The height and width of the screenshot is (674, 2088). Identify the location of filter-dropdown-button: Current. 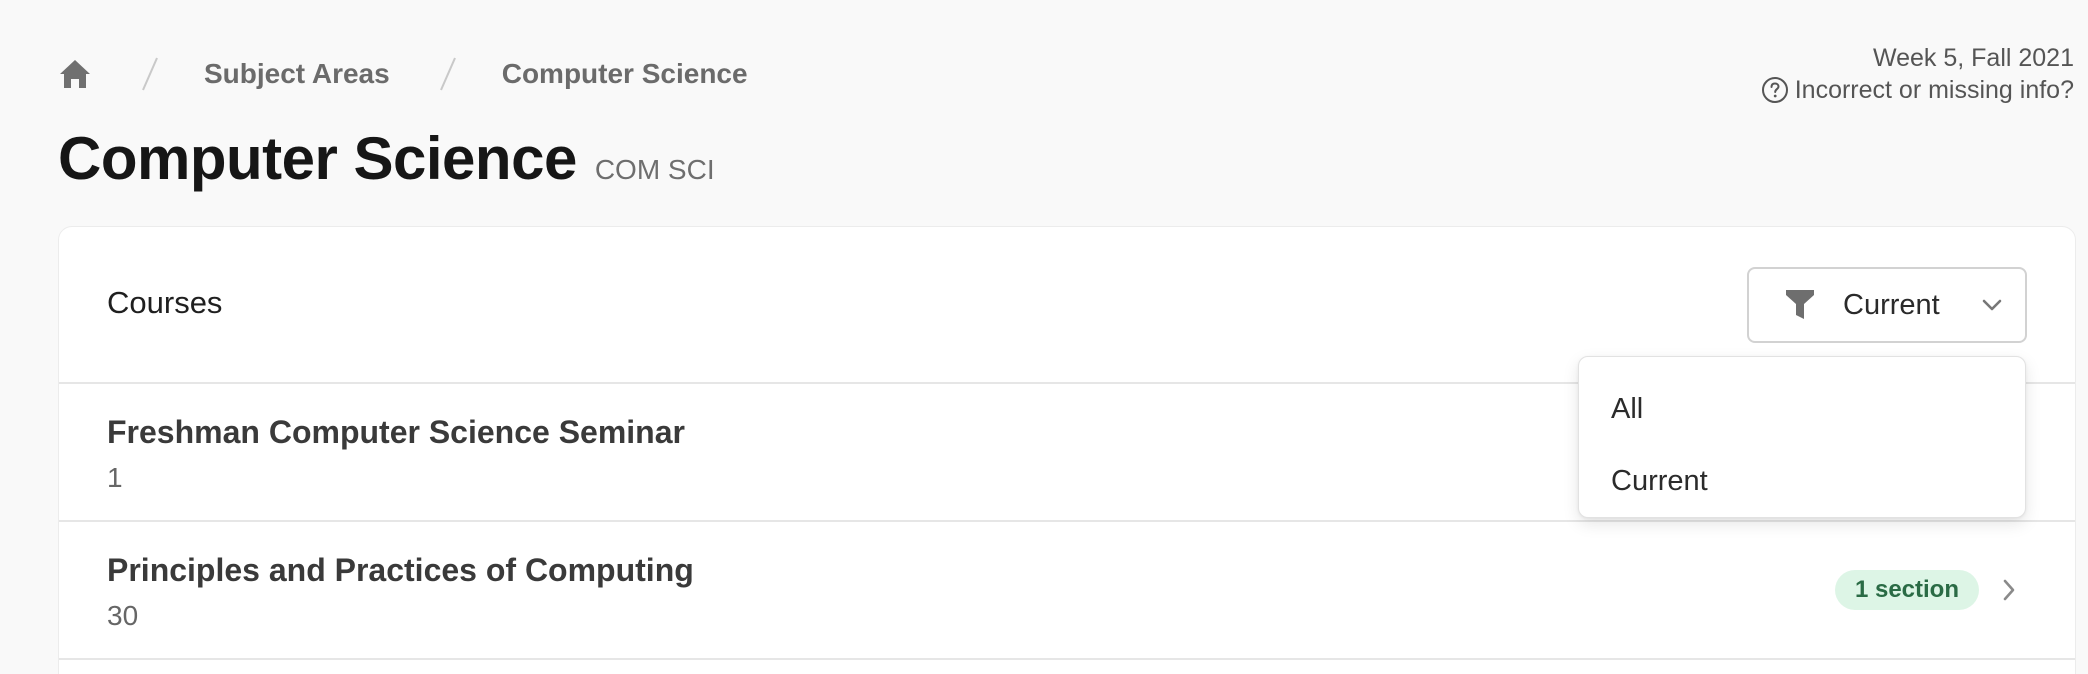
(1887, 305).